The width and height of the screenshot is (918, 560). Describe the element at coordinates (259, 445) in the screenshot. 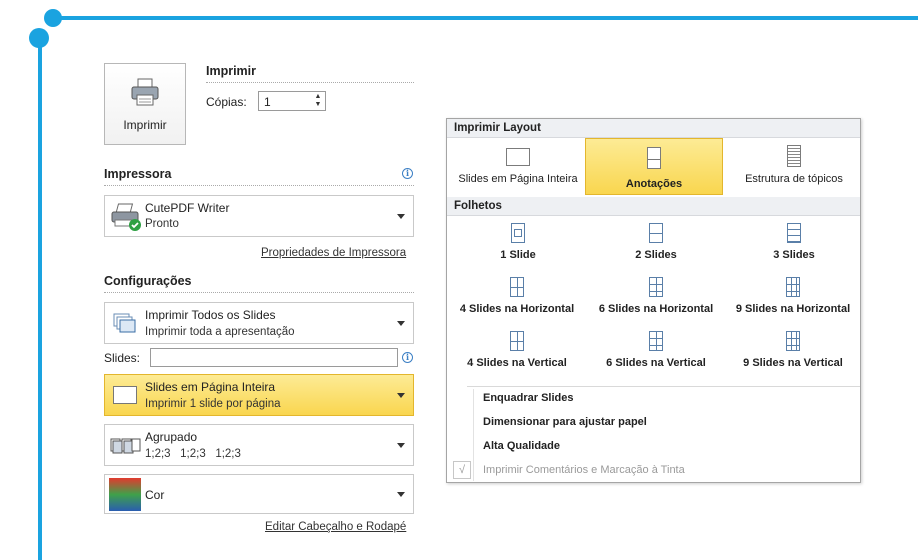

I see `collate-dropdown: Agrupado 1;2;3 1;2;3 1;2;3` at that location.